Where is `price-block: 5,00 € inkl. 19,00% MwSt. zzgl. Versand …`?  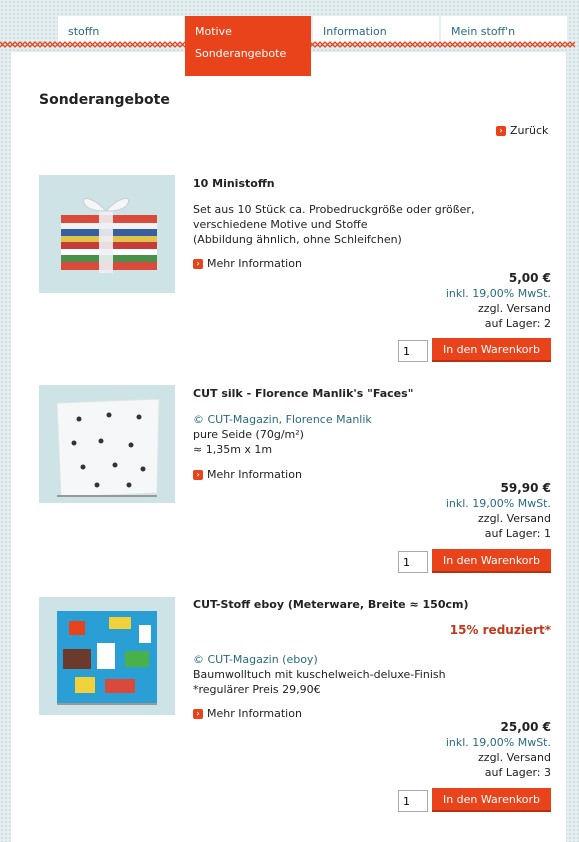 price-block: 5,00 € inkl. 19,00% MwSt. zzgl. Versand … is located at coordinates (498, 301).